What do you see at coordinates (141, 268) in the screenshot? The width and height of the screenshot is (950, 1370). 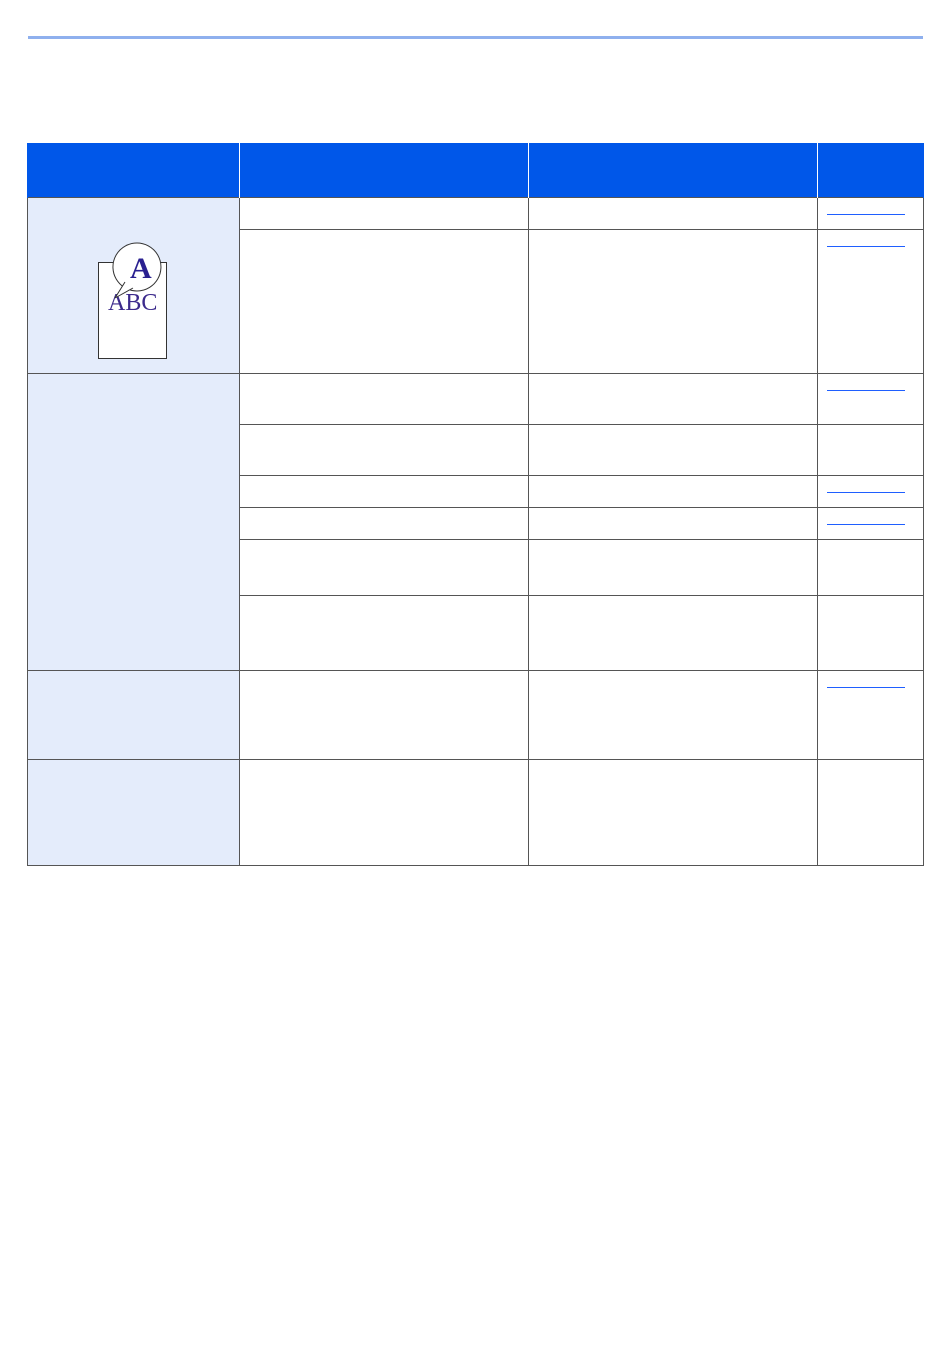 I see `magnified-letter: A` at bounding box center [141, 268].